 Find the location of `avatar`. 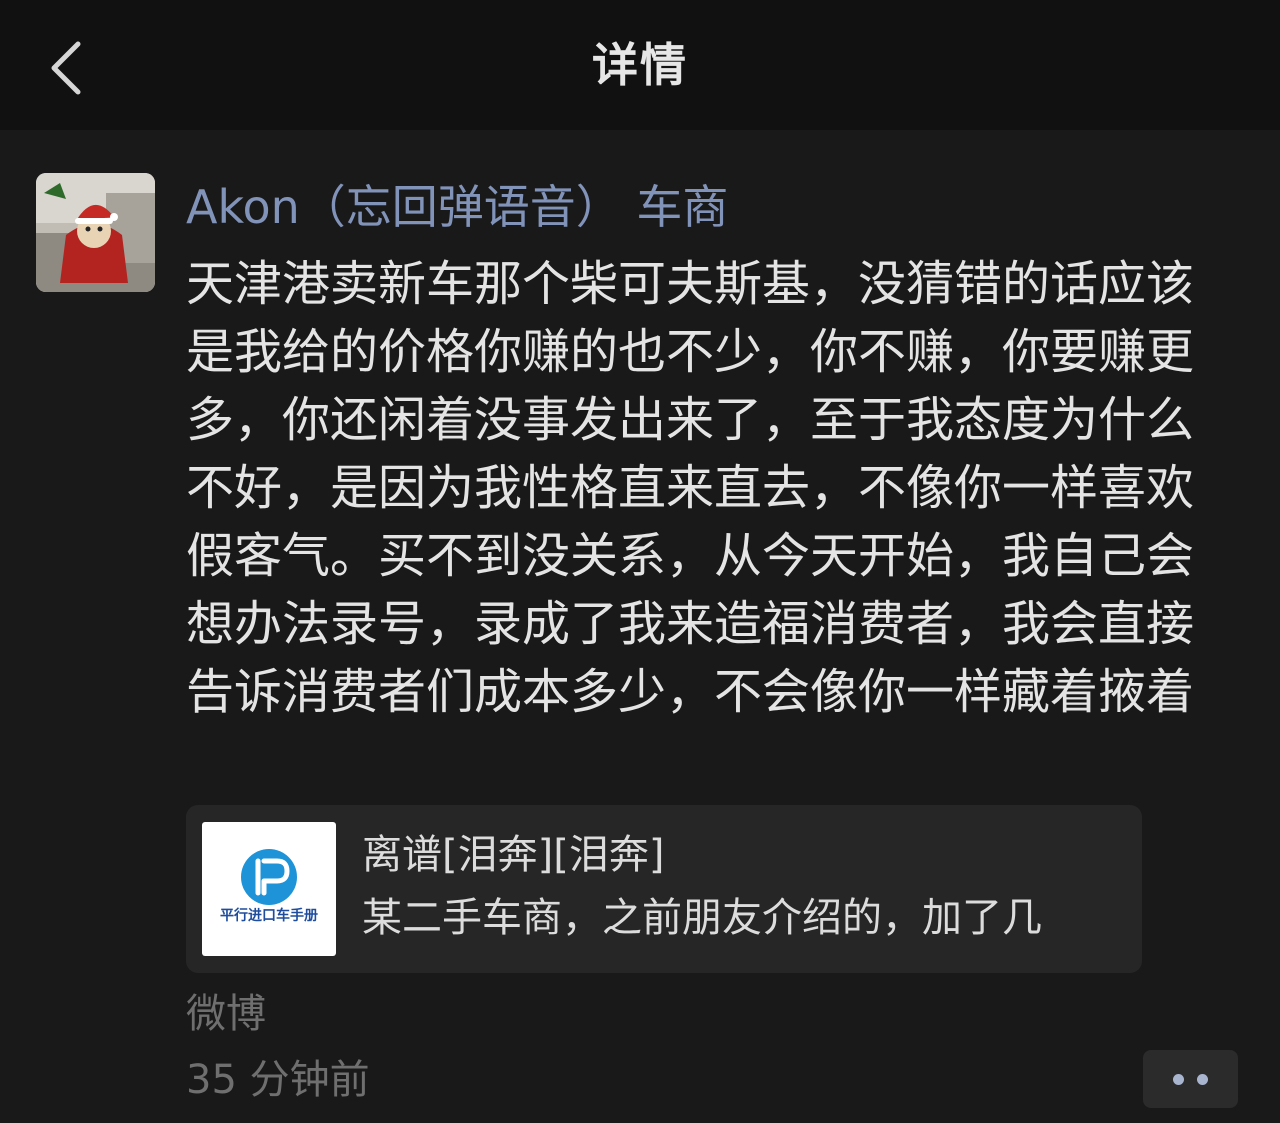

avatar is located at coordinates (95, 232).